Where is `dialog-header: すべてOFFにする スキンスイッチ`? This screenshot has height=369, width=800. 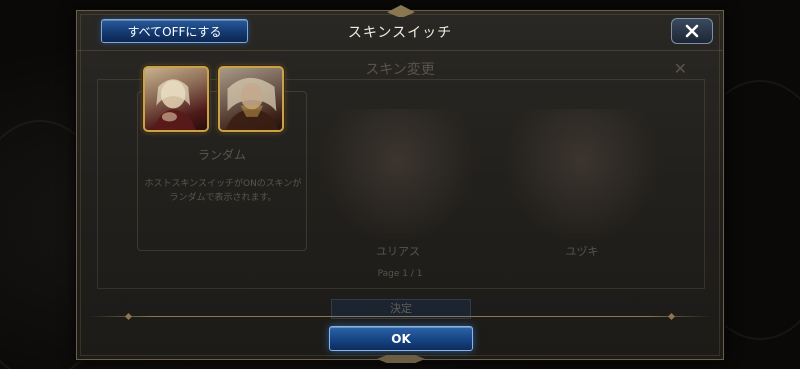 dialog-header: すべてOFFにする スキンスイッチ is located at coordinates (400, 31).